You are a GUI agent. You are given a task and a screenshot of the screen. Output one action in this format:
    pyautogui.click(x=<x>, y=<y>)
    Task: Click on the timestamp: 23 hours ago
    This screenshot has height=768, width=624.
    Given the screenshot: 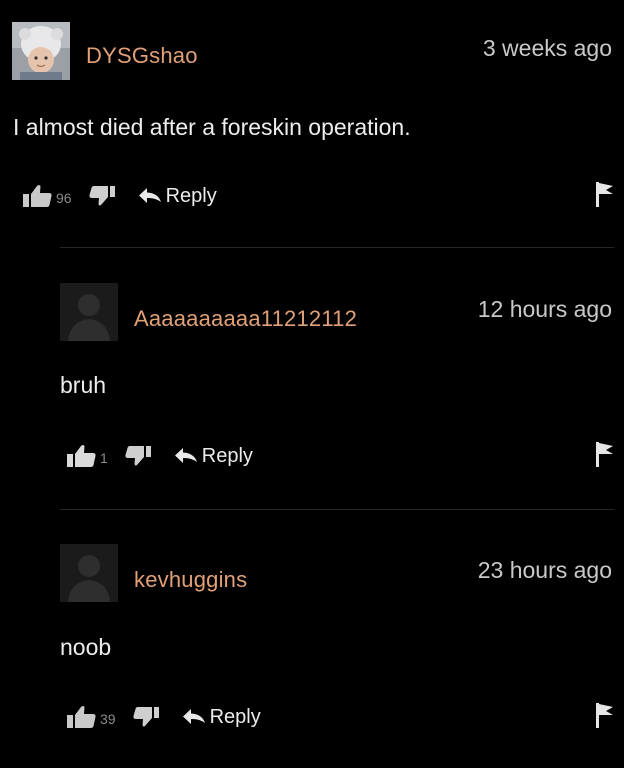 What is the action you would take?
    pyautogui.click(x=544, y=570)
    